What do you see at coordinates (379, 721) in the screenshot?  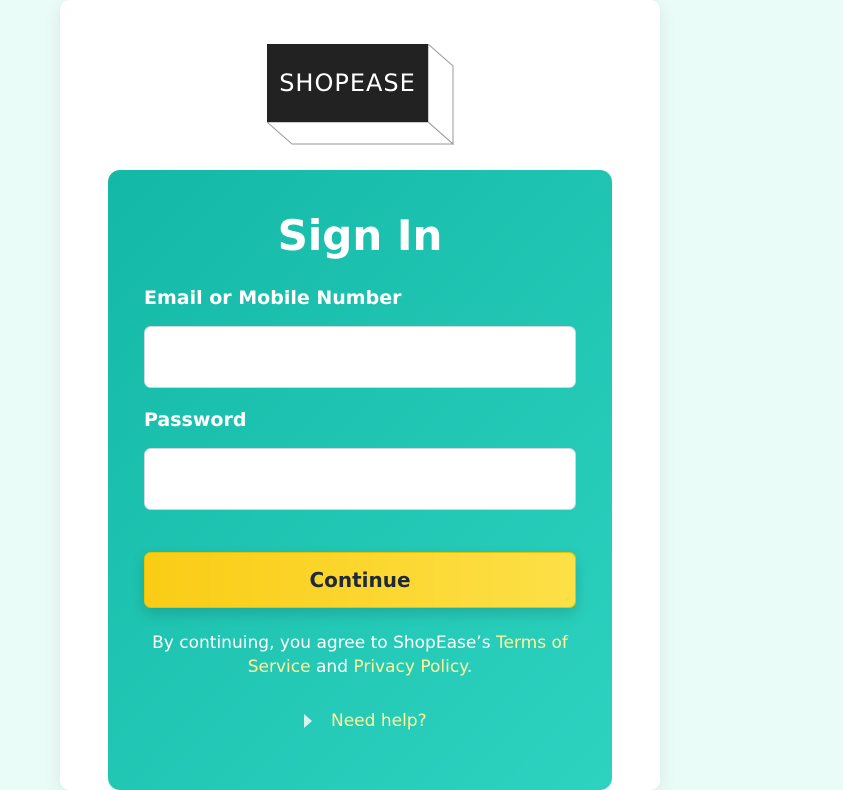 I see `need-help-link: Need help?` at bounding box center [379, 721].